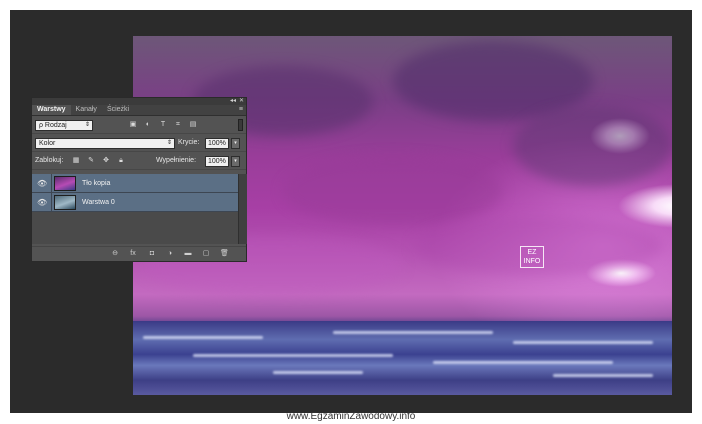 The image size is (702, 424). What do you see at coordinates (170, 254) in the screenshot?
I see `adjustment-layer-icon: ◑` at bounding box center [170, 254].